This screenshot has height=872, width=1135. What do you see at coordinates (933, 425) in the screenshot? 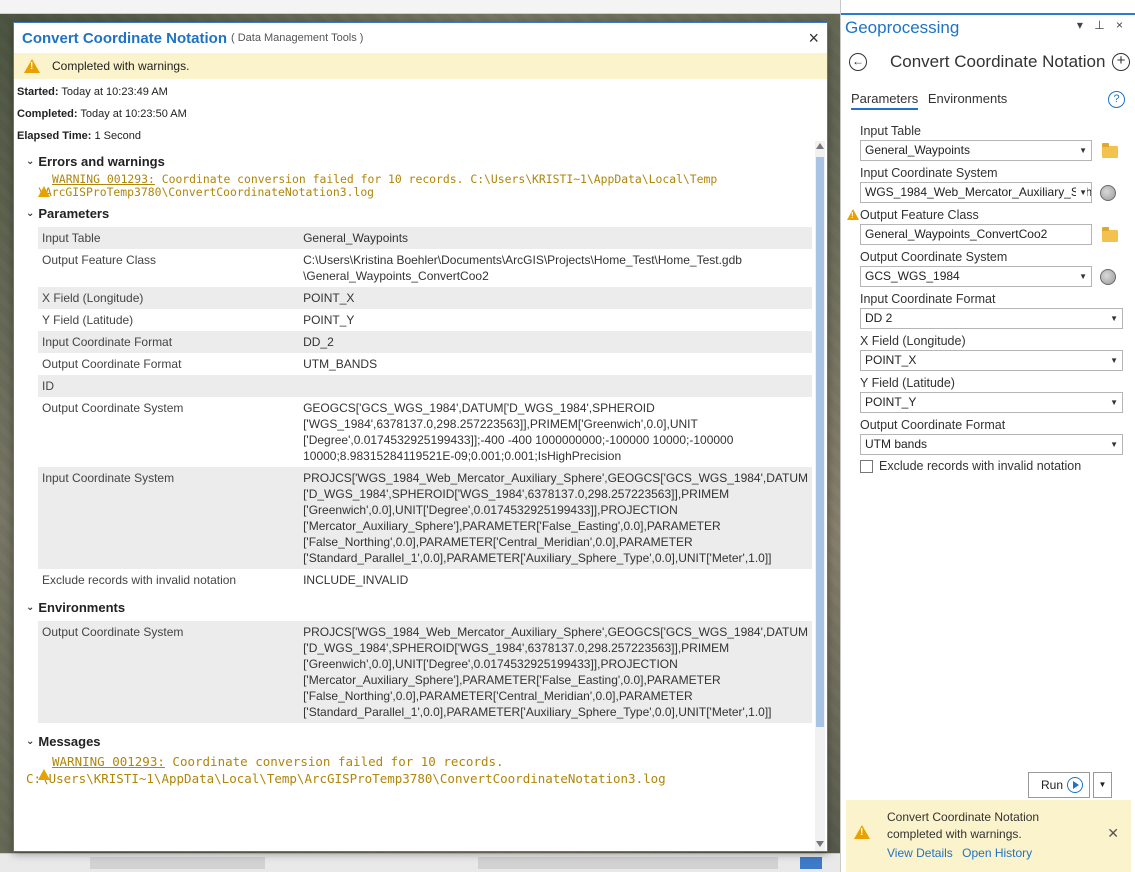
I see `output-format-label: Output Coordinate Format` at bounding box center [933, 425].